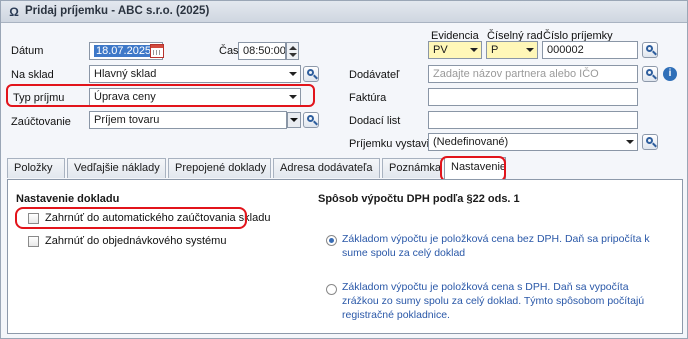 This screenshot has height=339, width=688. Describe the element at coordinates (331, 289) in the screenshot. I see `vat-method-radio-gross` at that location.